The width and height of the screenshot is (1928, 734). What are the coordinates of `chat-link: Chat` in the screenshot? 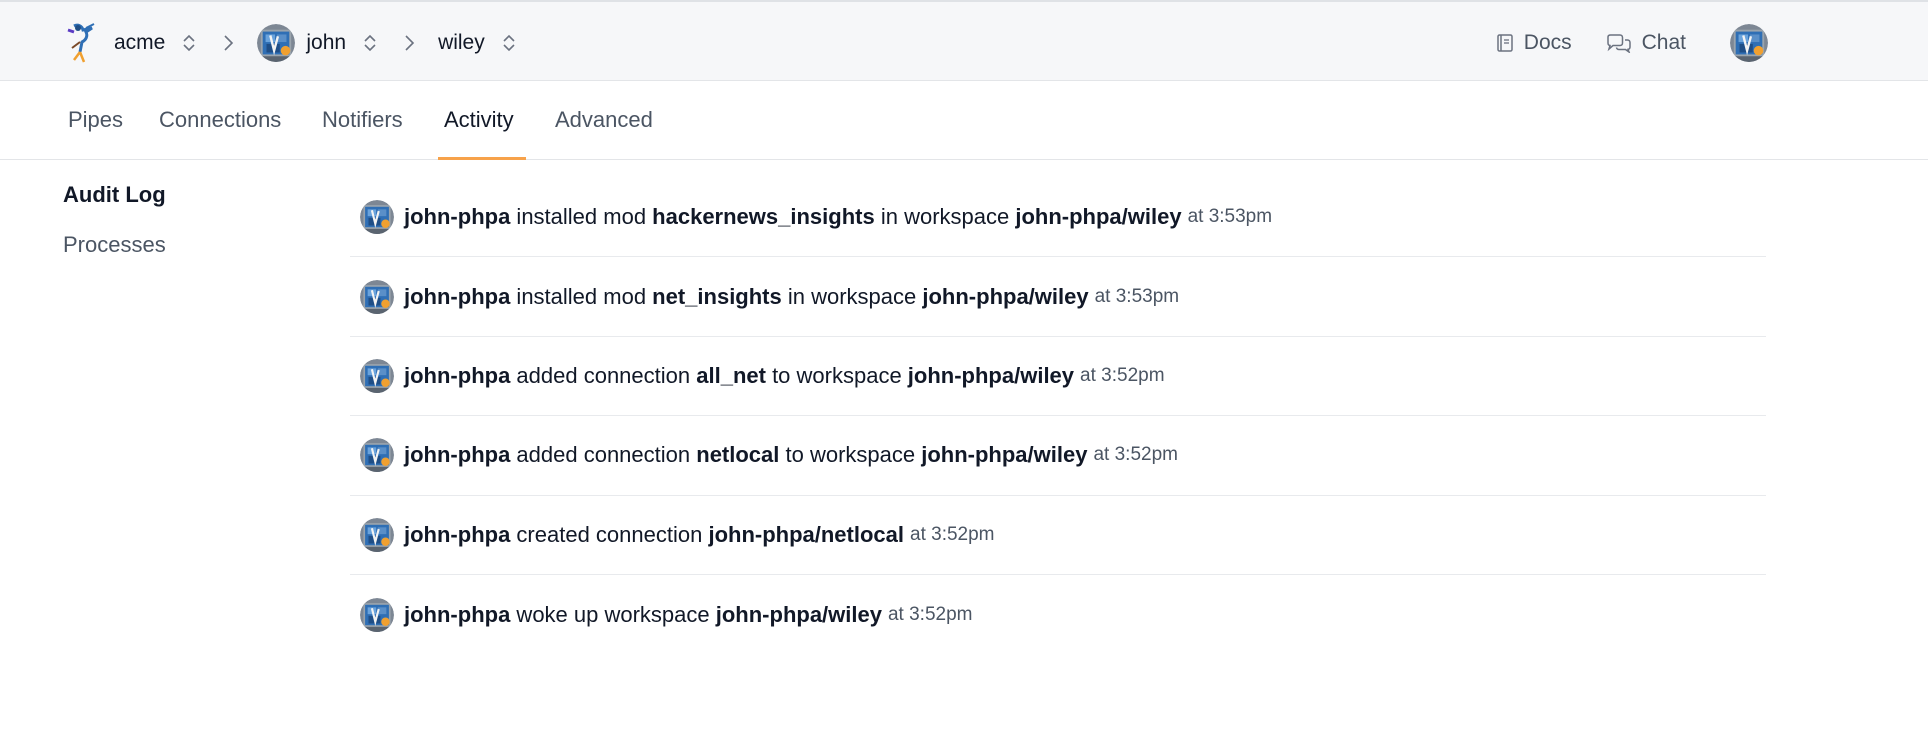 It's located at (1646, 43).